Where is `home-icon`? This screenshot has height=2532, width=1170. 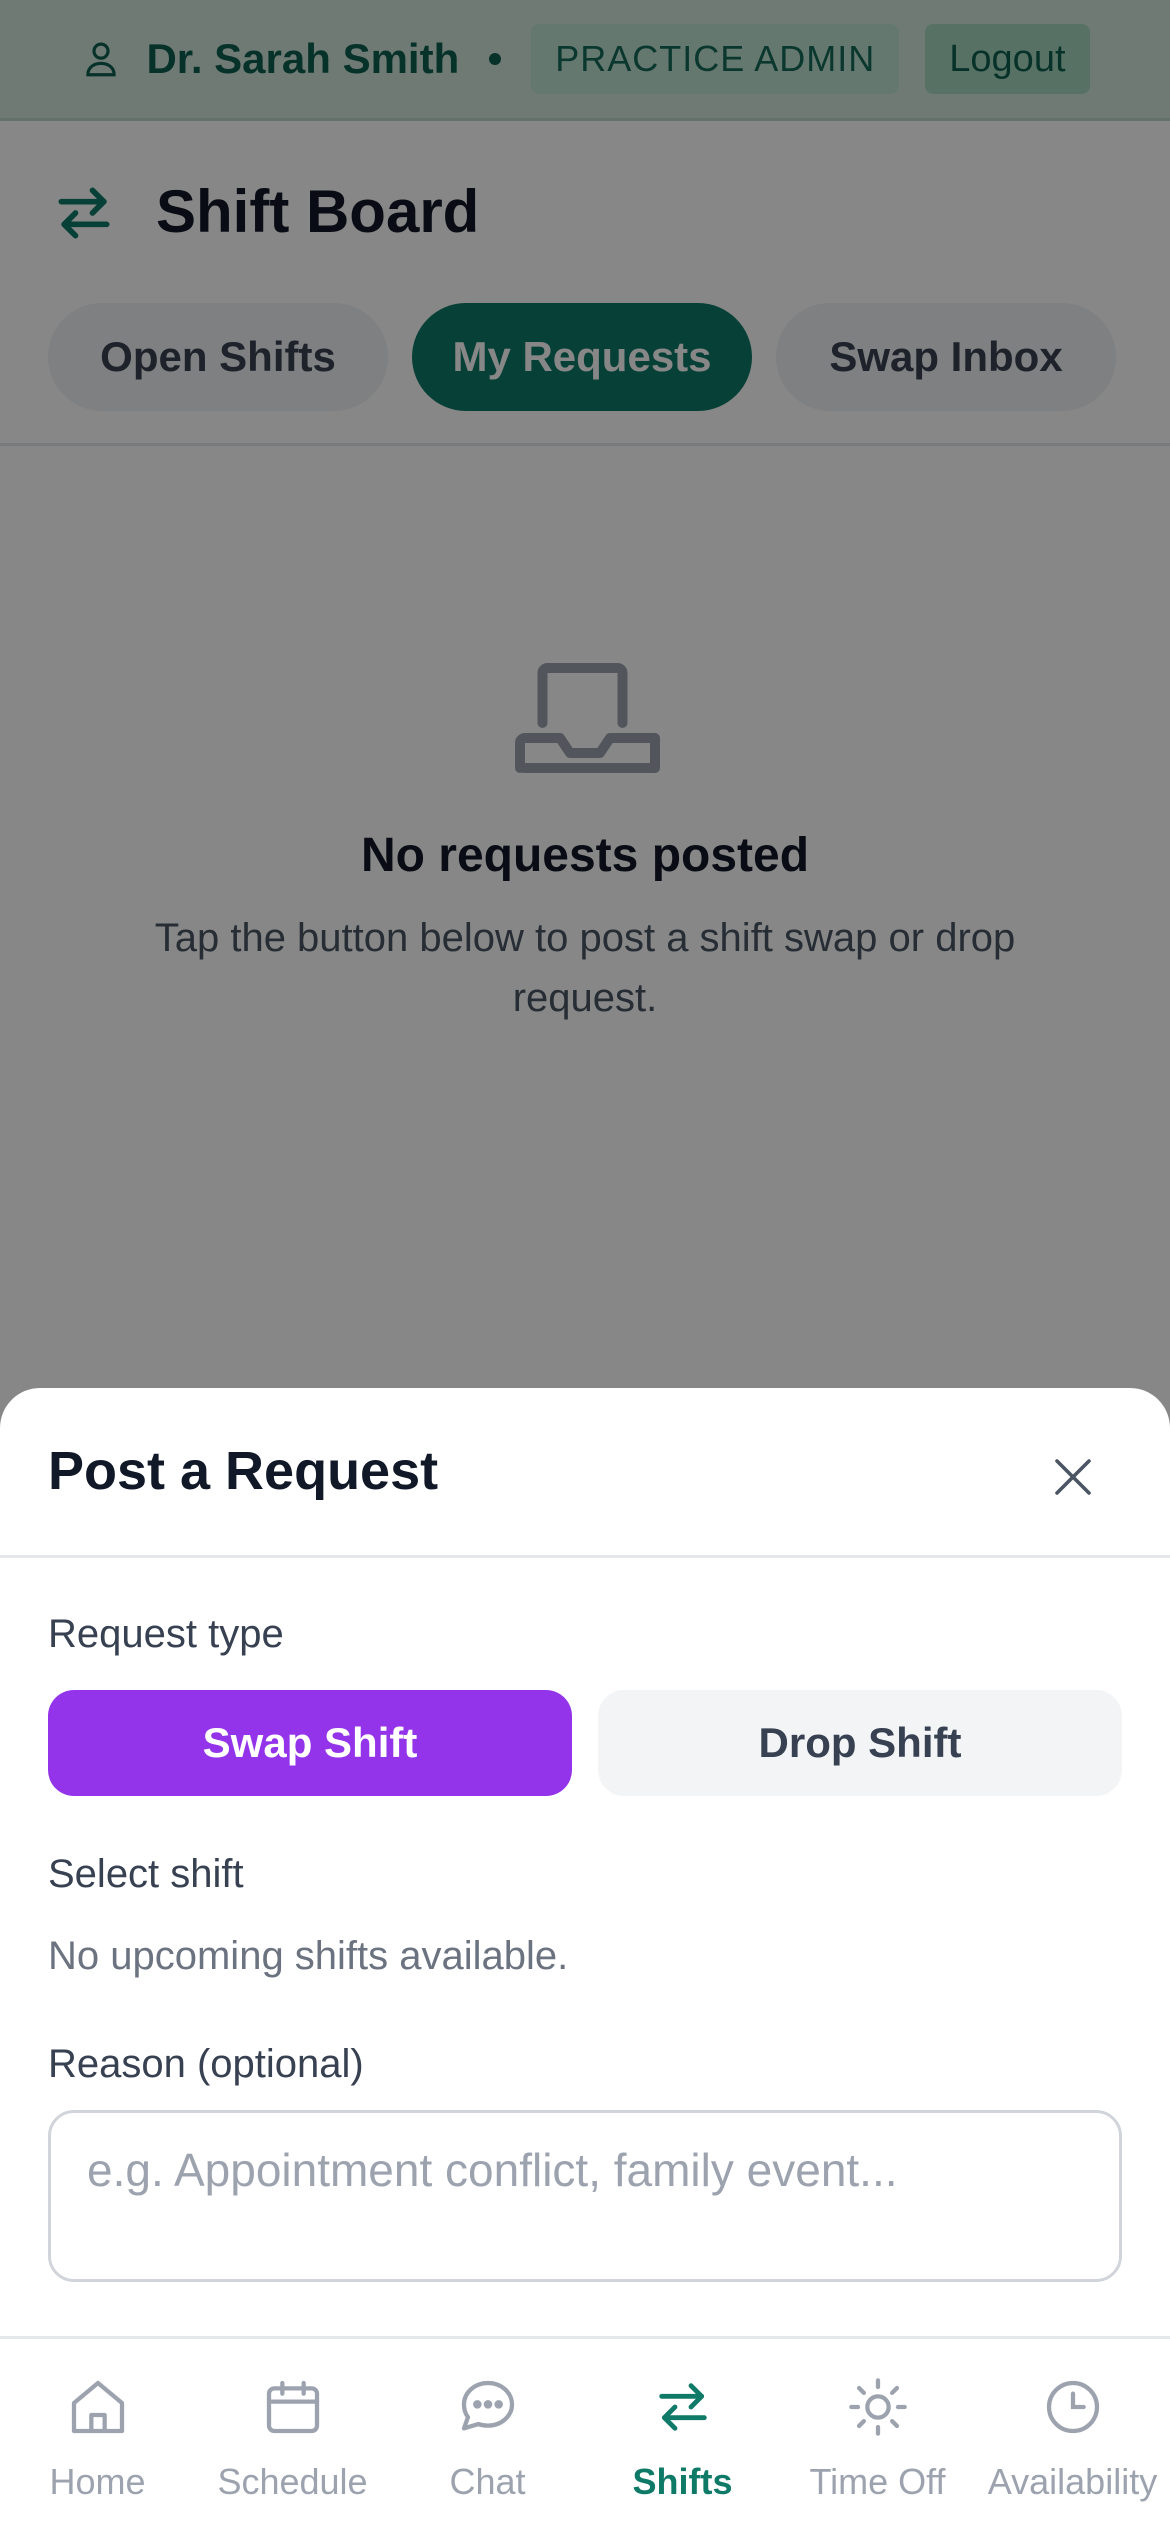 home-icon is located at coordinates (98, 2407).